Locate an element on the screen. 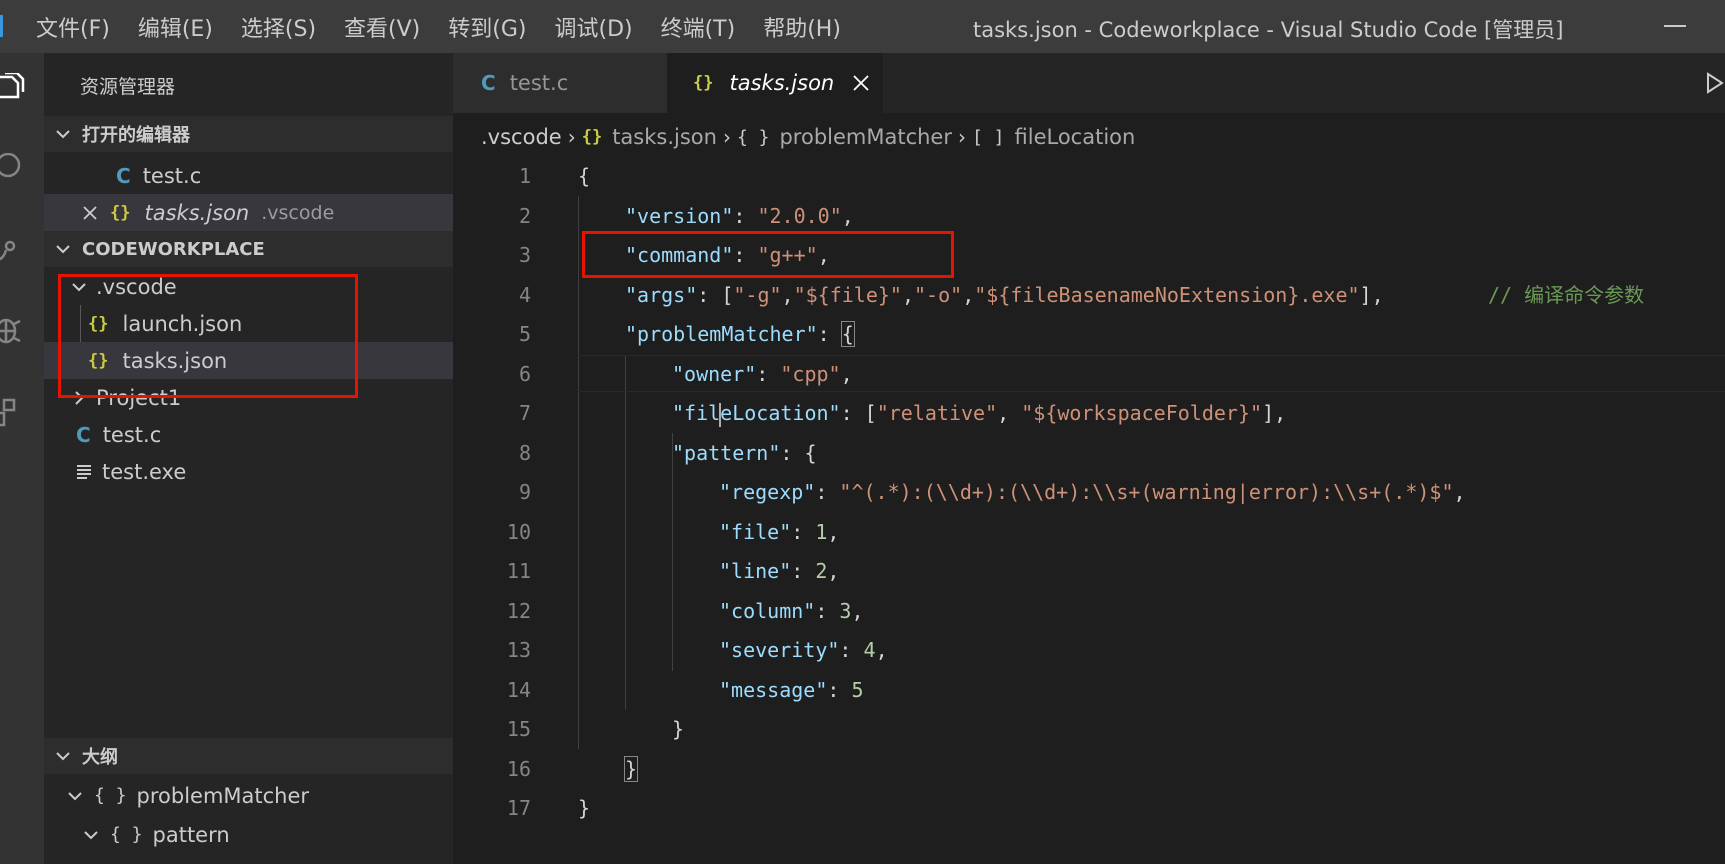 This screenshot has height=864, width=1725. outline-header: 大纲 is located at coordinates (248, 756).